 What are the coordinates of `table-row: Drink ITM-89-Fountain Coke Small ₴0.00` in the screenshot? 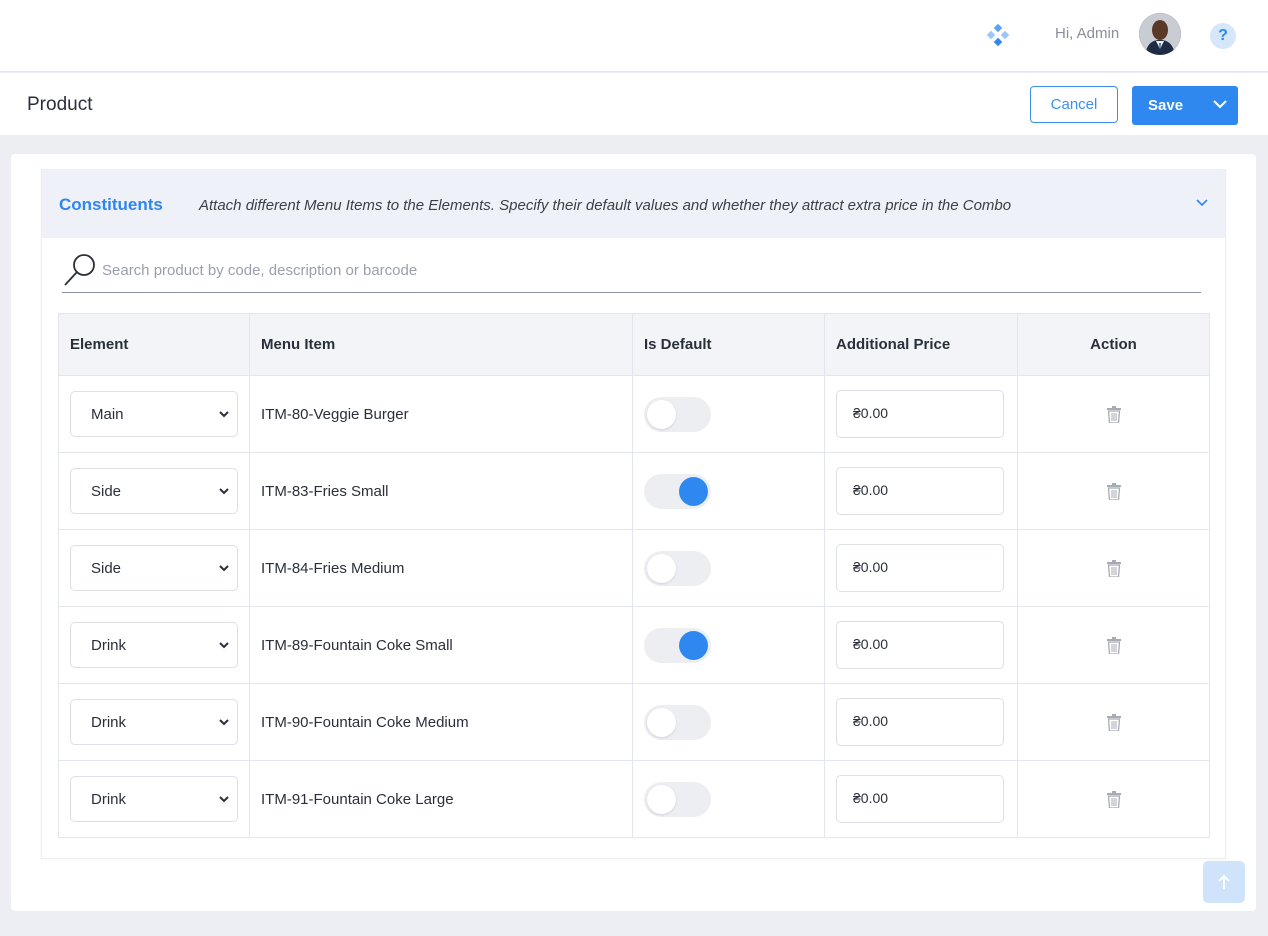 It's located at (634, 645).